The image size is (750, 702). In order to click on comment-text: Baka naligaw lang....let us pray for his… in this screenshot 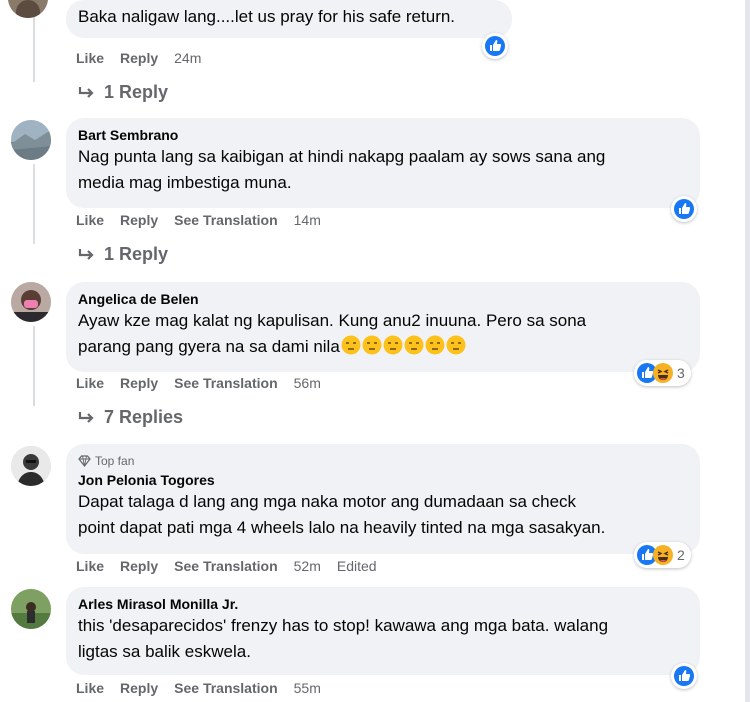, I will do `click(267, 16)`.